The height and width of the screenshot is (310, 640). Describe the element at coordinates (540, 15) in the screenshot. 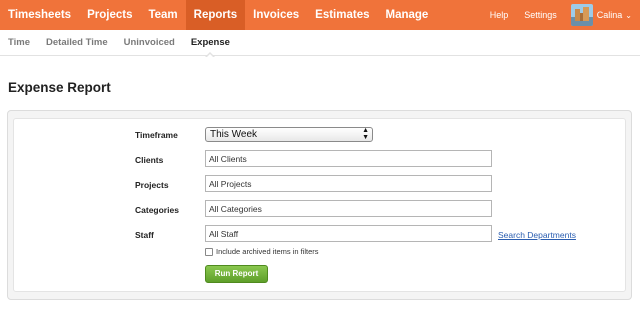

I see `settings-link: Settings` at that location.